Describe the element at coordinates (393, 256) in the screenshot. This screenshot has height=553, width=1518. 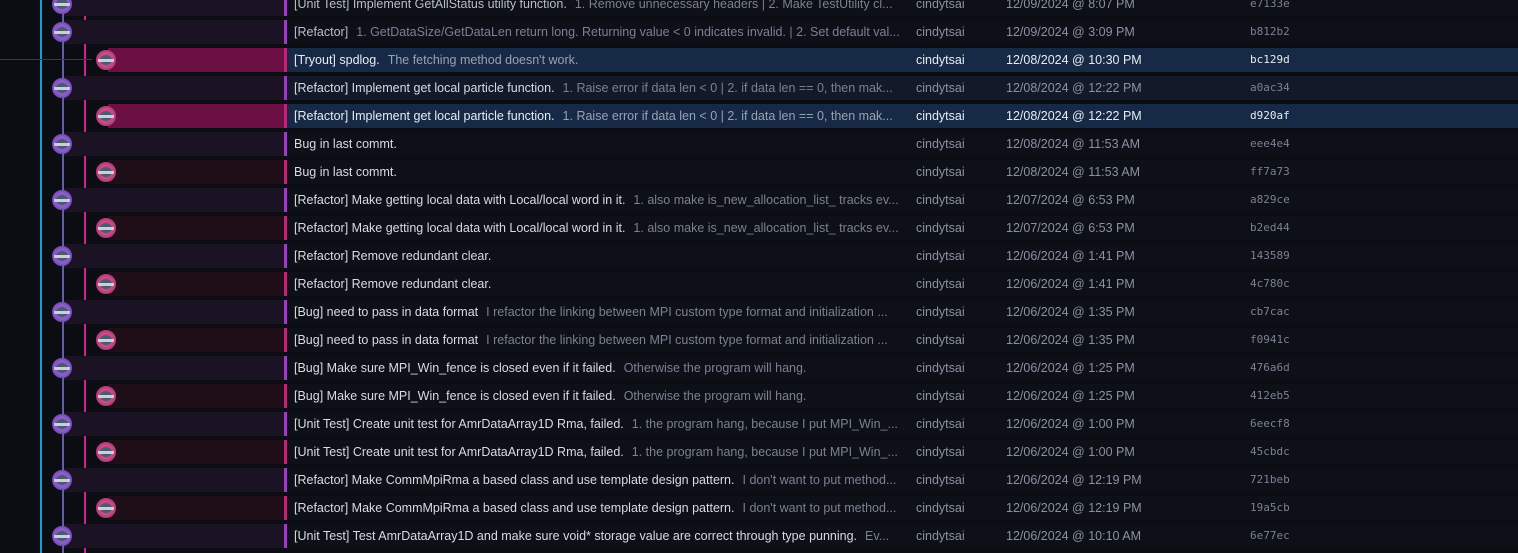
I see `commit-subject: [Refactor] Remove redundant clear.` at that location.